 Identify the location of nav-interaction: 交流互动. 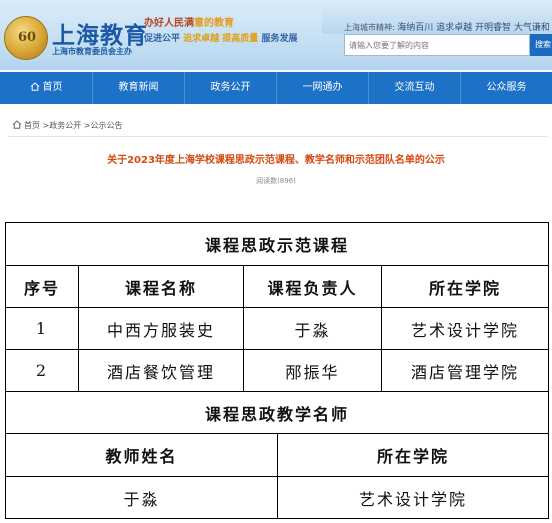
(415, 88).